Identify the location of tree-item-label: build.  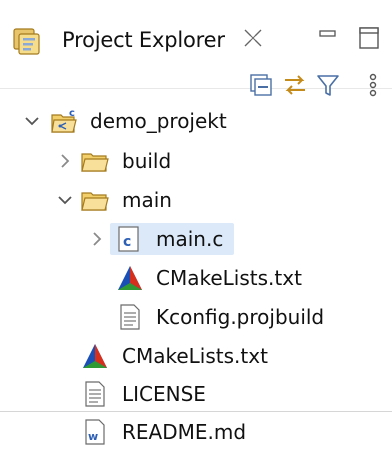
(147, 161).